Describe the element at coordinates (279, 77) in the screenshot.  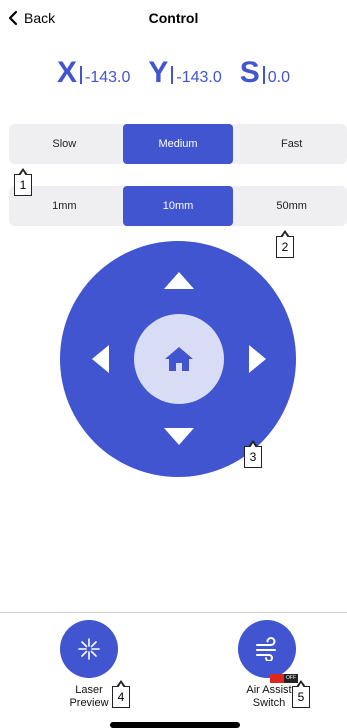
I see `s-value: 0.0` at that location.